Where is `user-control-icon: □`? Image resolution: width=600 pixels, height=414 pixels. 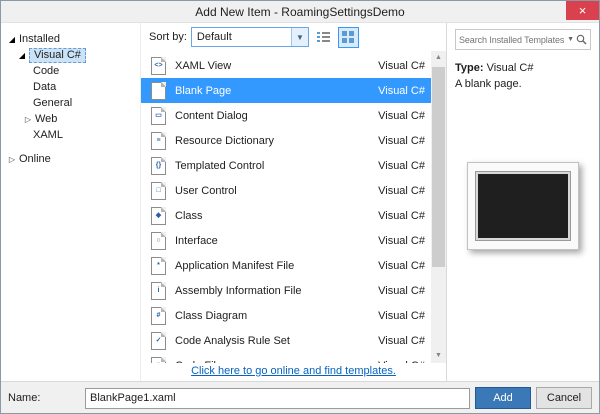
user-control-icon: □ is located at coordinates (158, 190).